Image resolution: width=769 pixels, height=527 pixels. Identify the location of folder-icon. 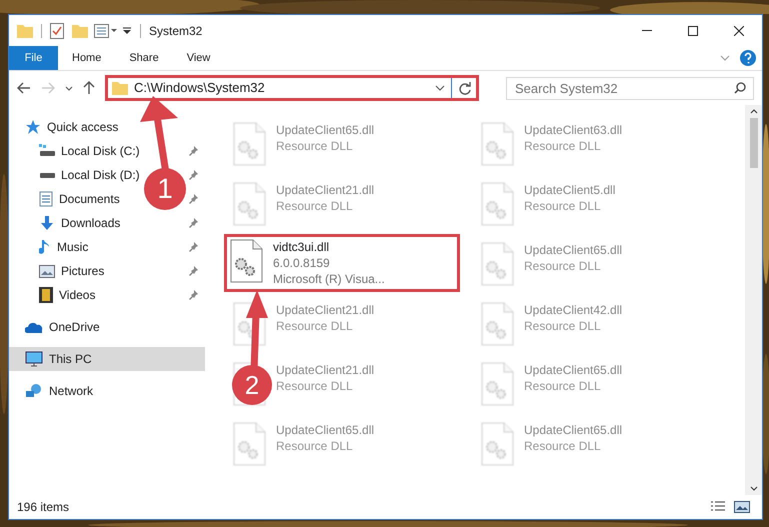
(120, 88).